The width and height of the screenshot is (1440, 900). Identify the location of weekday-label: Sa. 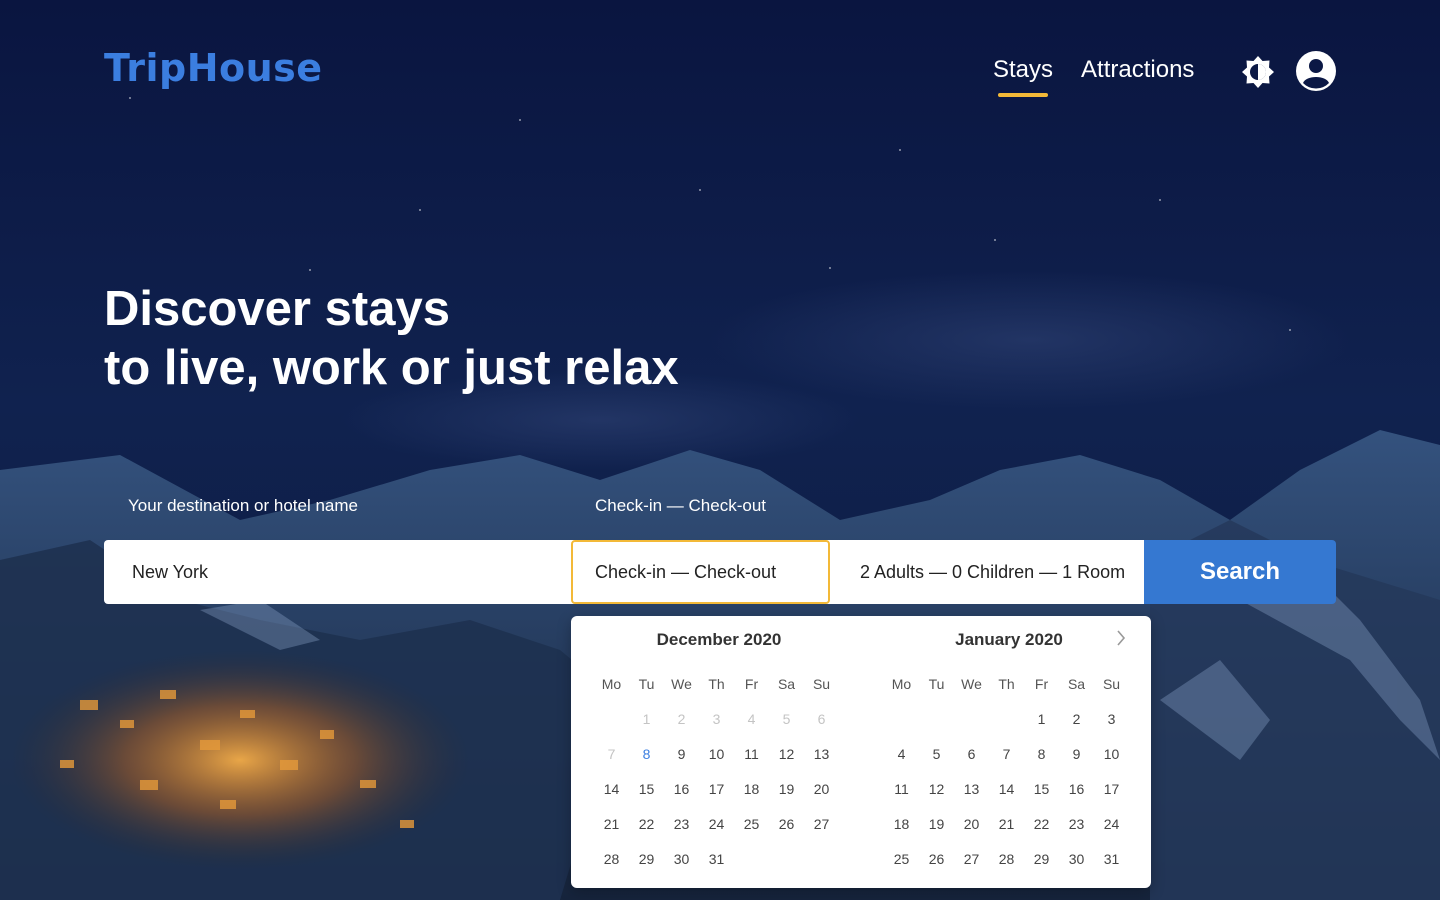
(1076, 683).